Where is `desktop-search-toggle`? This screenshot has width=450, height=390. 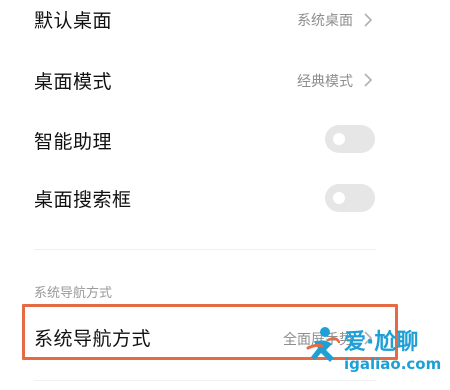 desktop-search-toggle is located at coordinates (350, 198).